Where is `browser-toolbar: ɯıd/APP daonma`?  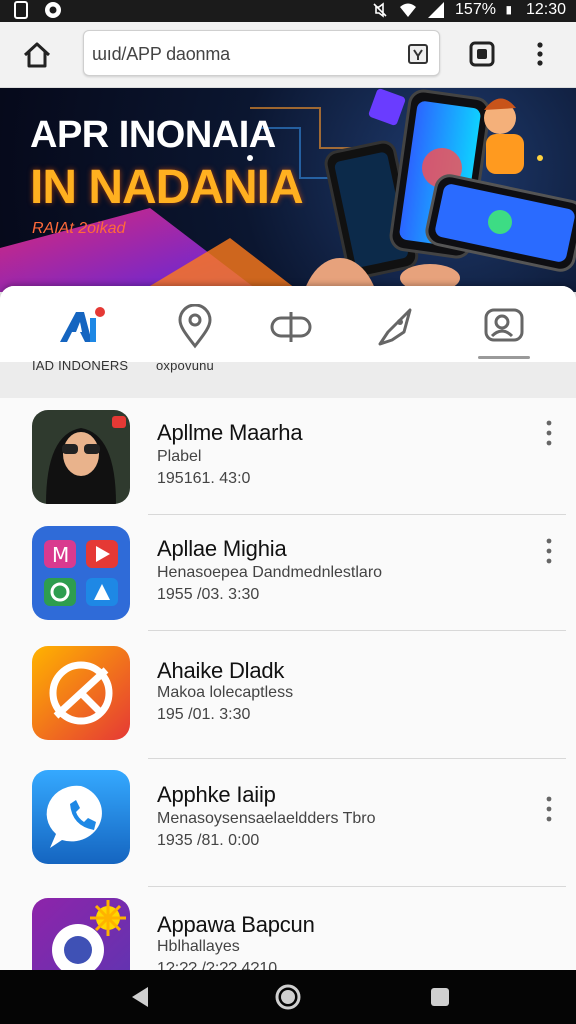 browser-toolbar: ɯıd/APP daonma is located at coordinates (288, 55).